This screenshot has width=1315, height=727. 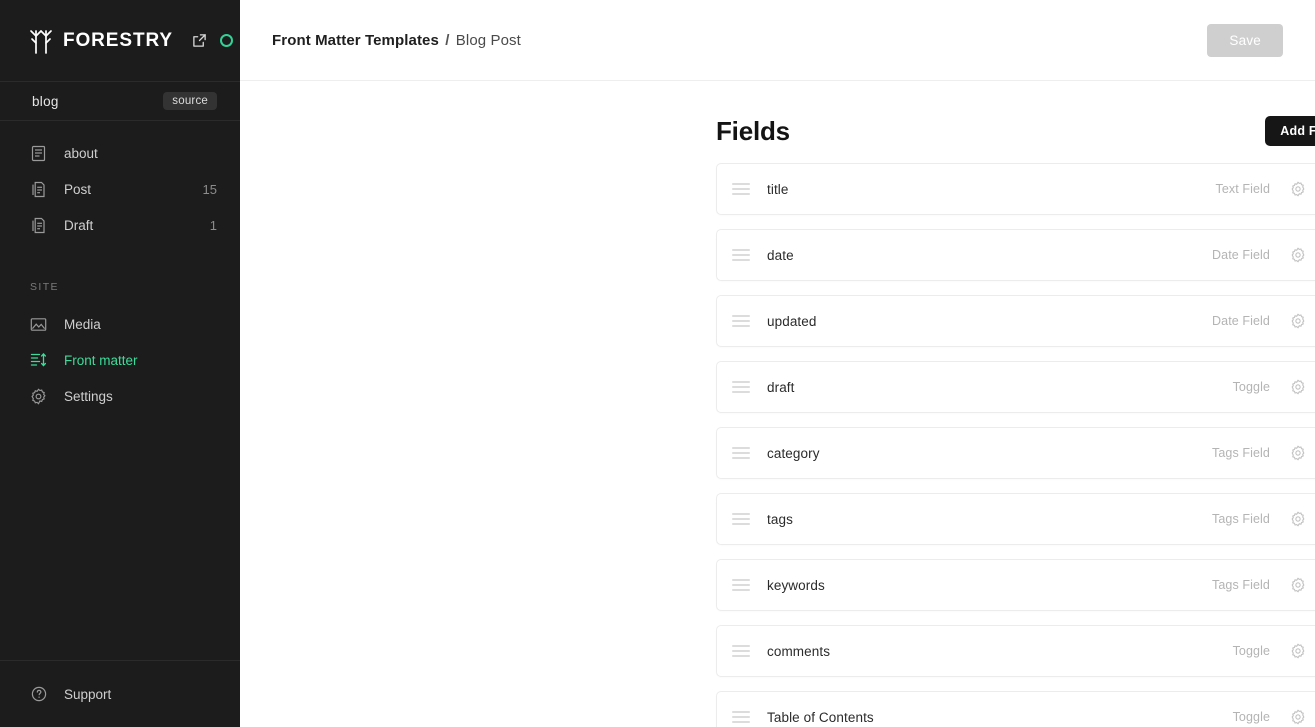 What do you see at coordinates (799, 651) in the screenshot?
I see `field-name-label: comments` at bounding box center [799, 651].